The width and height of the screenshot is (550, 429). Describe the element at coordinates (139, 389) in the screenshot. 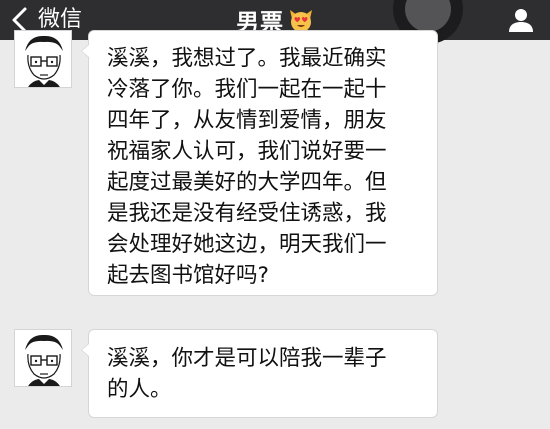

I see `message-line: 的人。` at that location.